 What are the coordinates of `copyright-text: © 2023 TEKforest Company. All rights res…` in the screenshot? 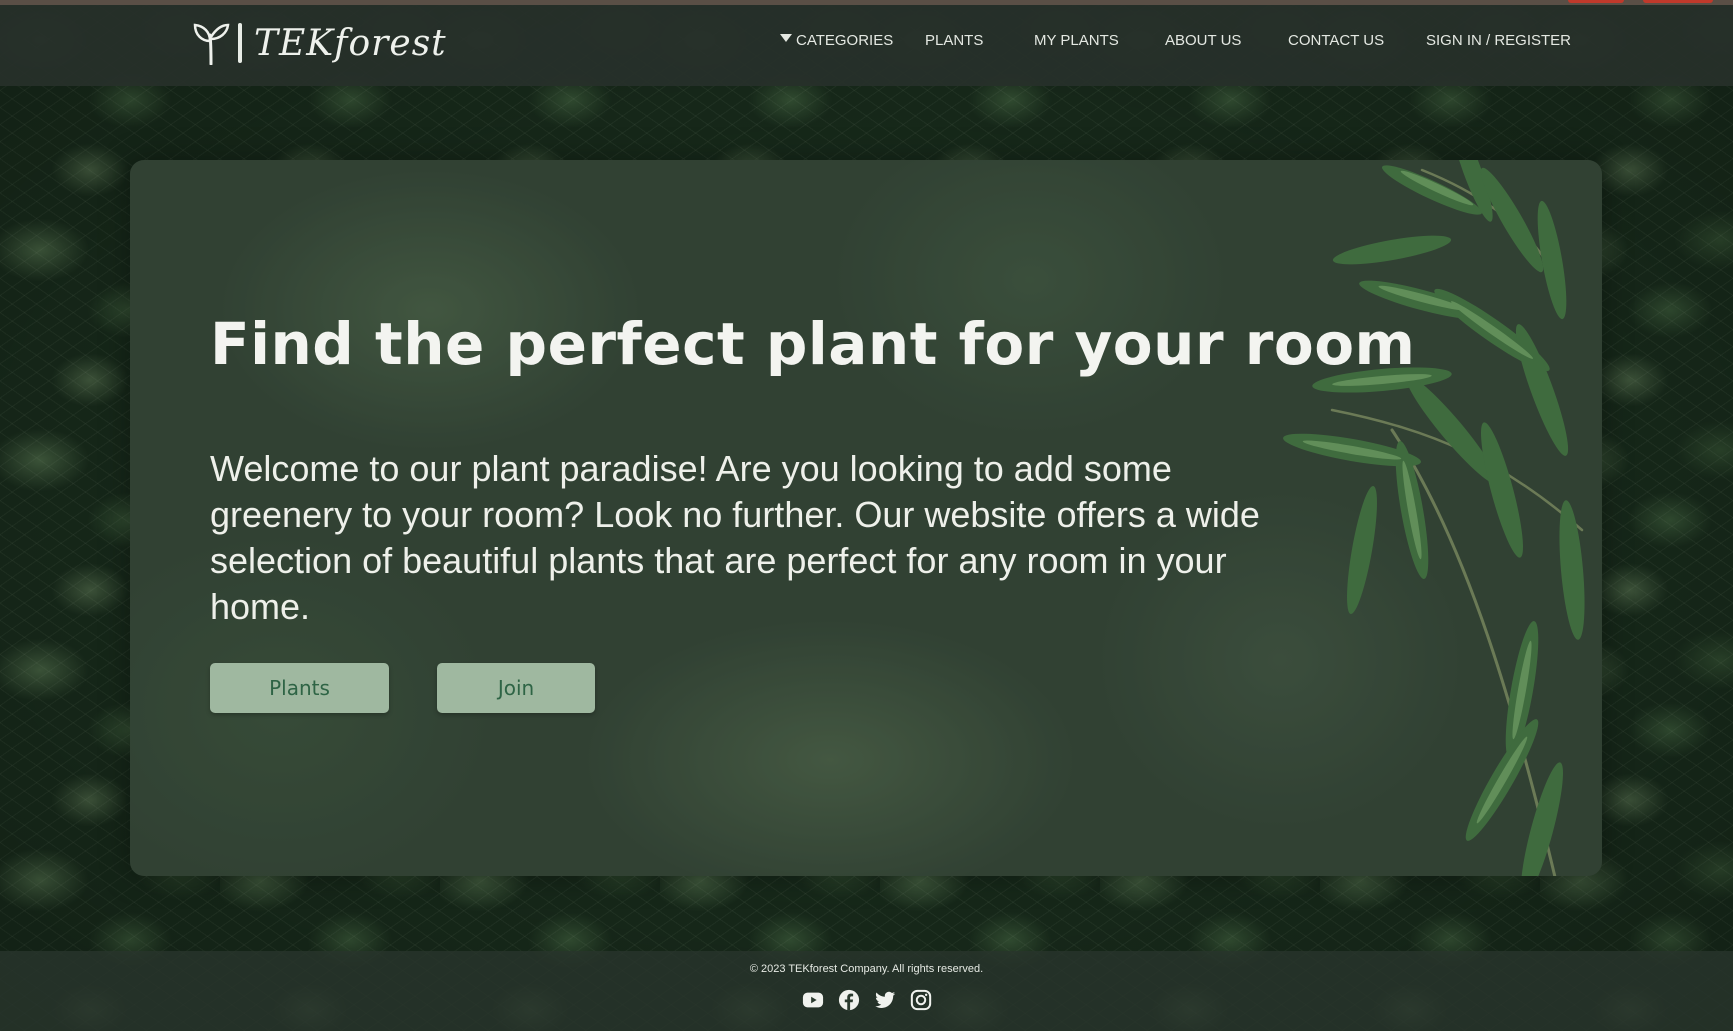 It's located at (866, 969).